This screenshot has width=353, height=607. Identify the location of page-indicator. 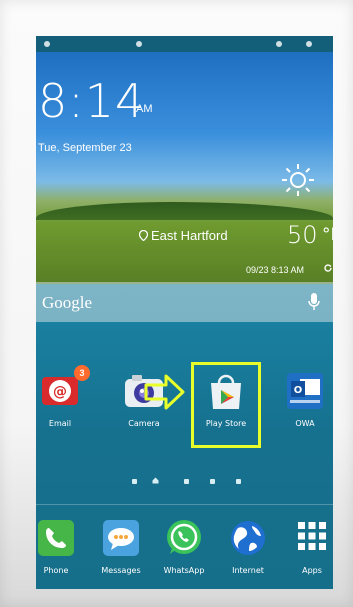
(184, 482).